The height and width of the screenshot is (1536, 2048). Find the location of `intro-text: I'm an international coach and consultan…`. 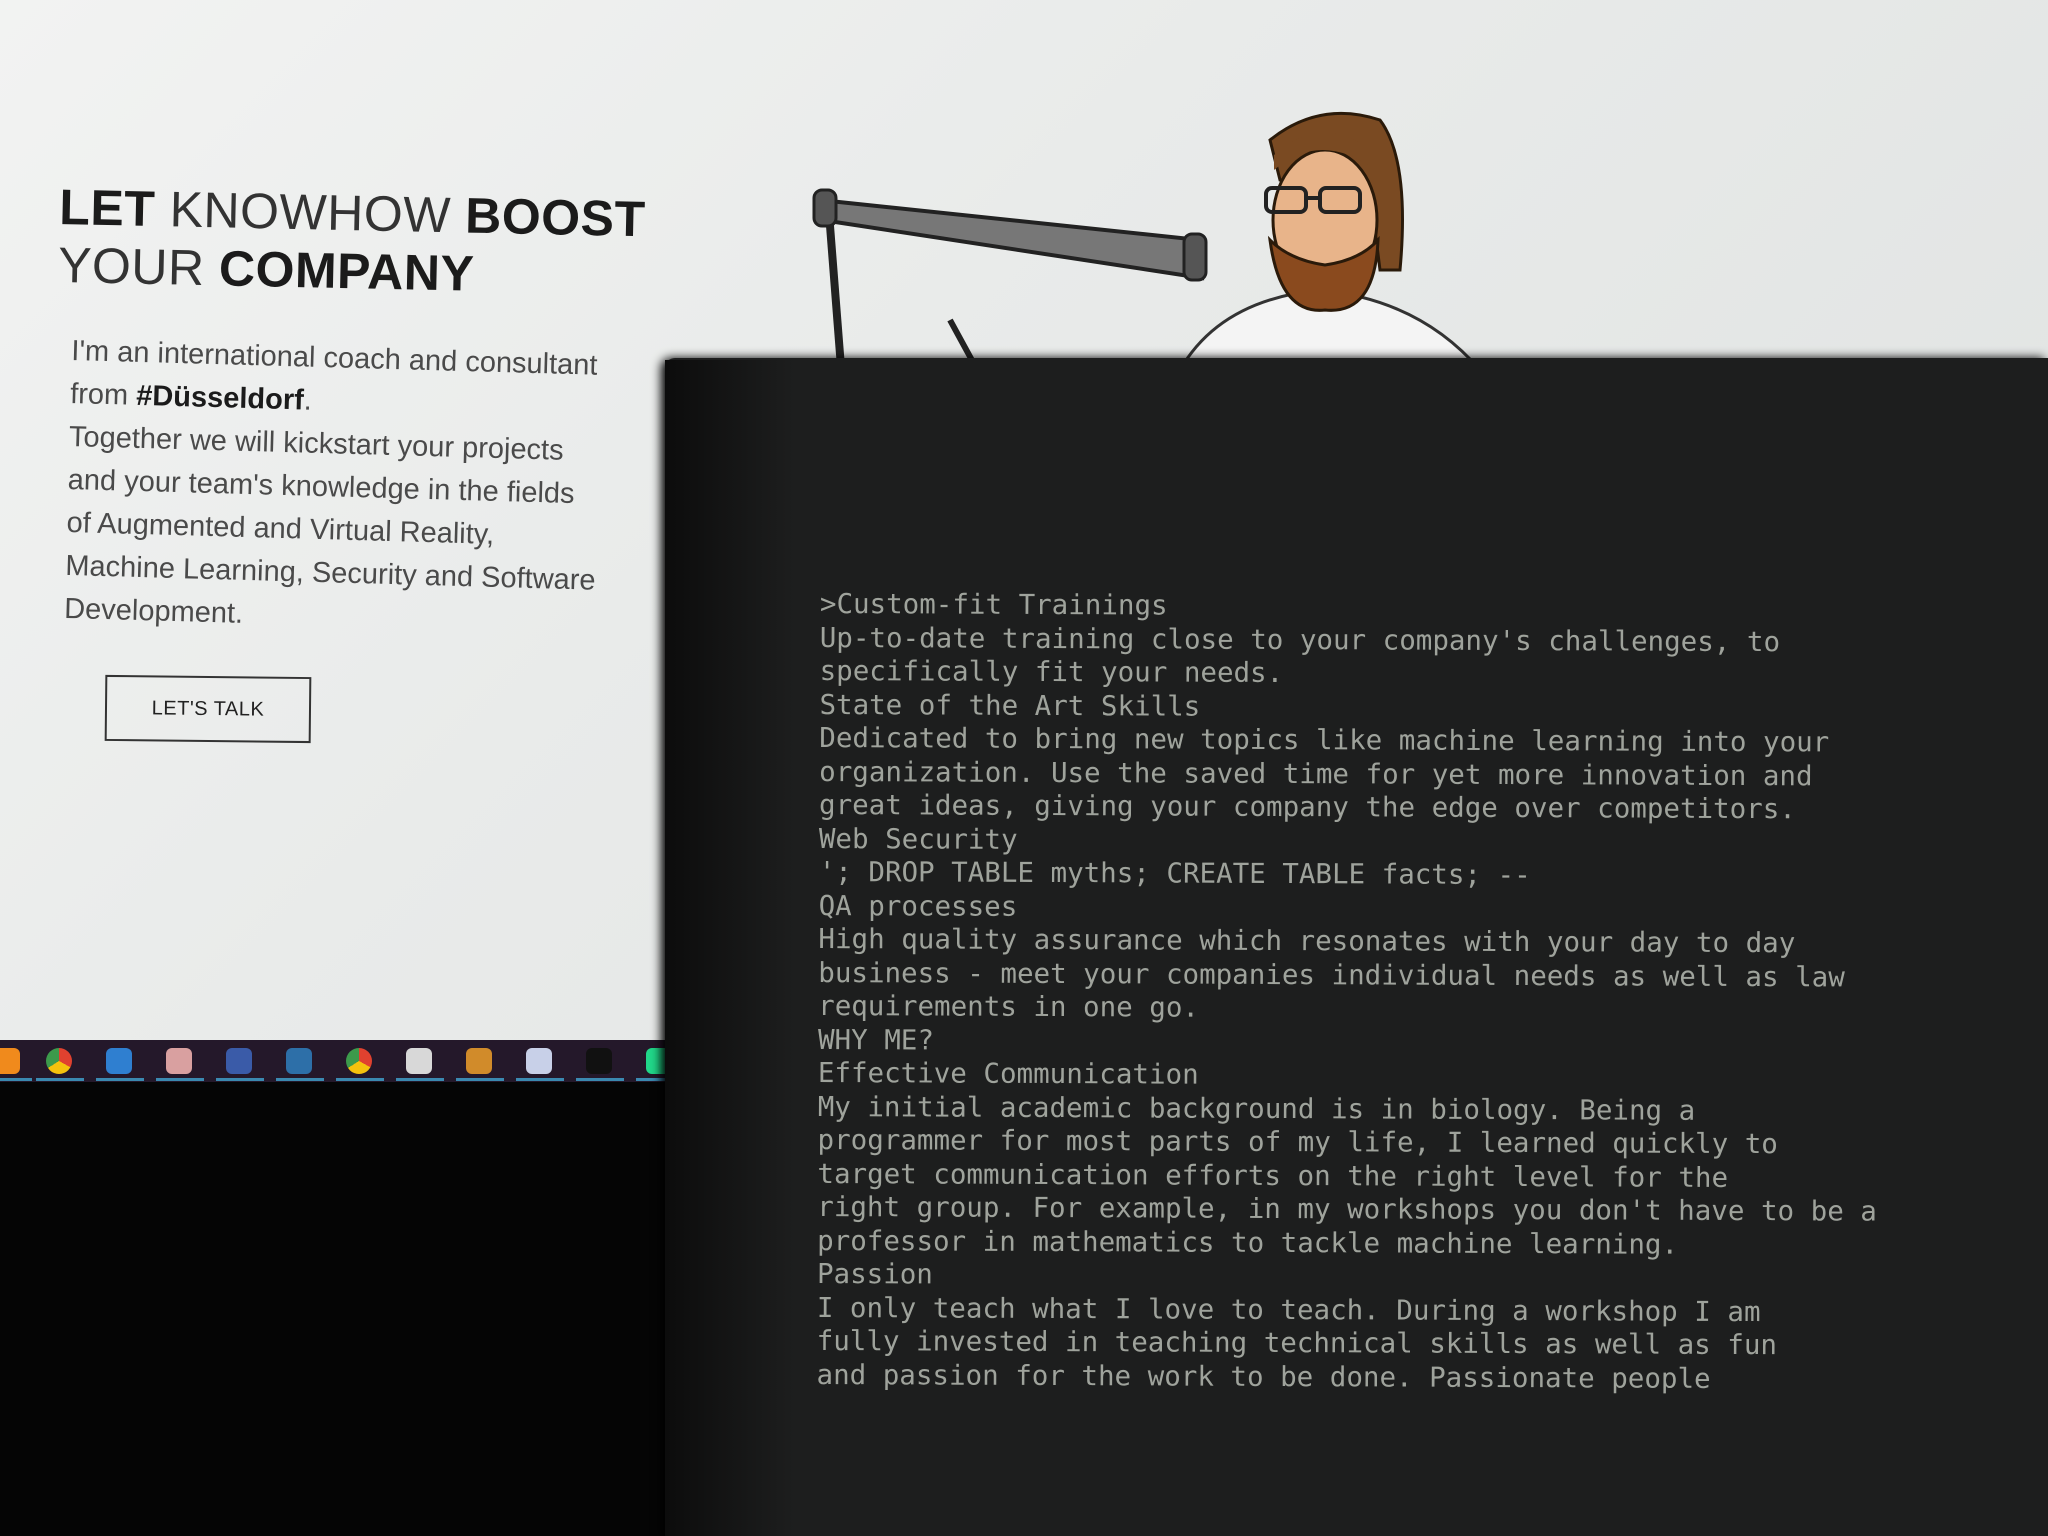

intro-text: I'm an international coach and consultan… is located at coordinates (373, 489).